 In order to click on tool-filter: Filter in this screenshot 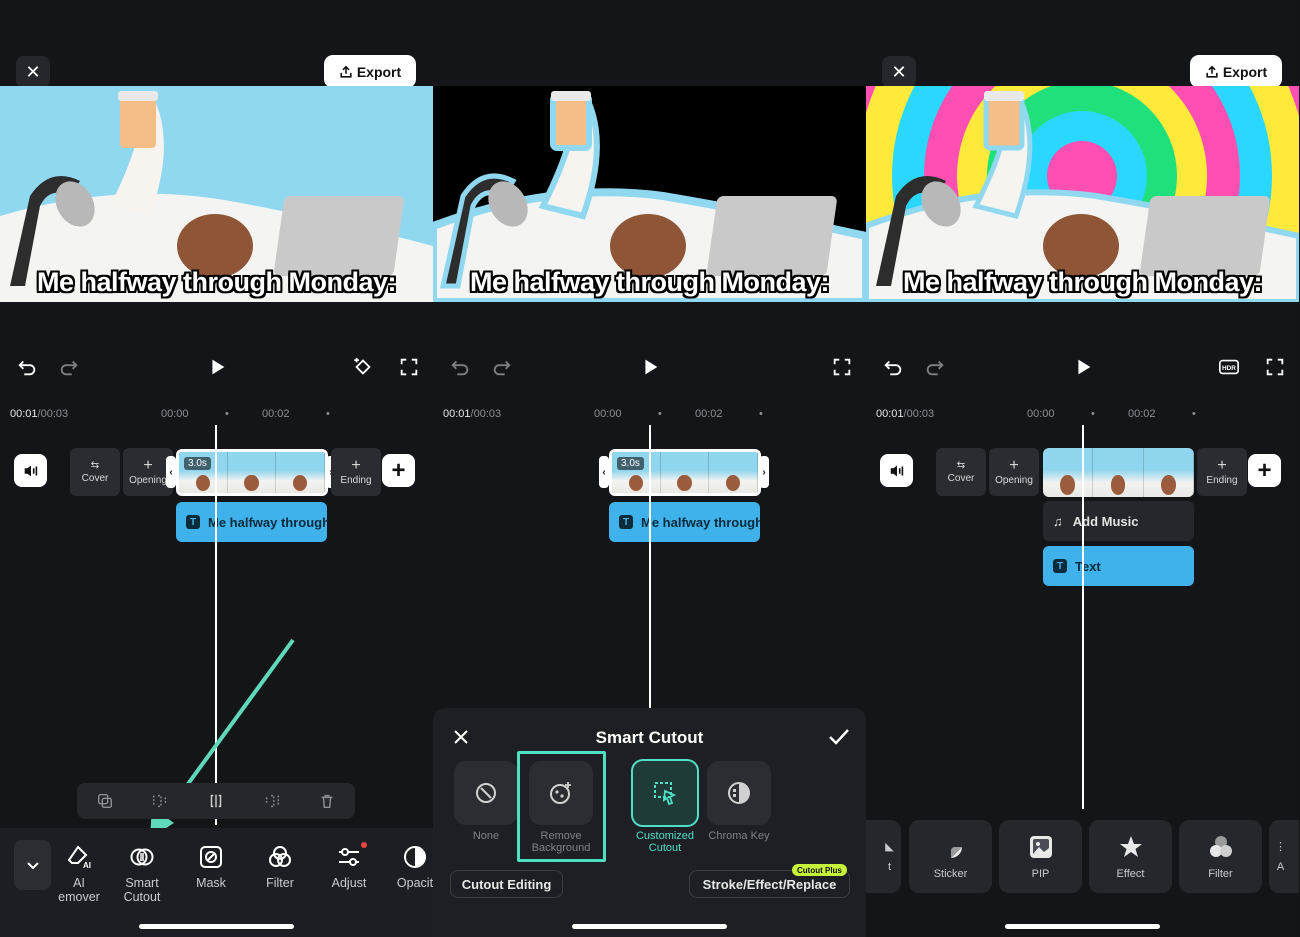, I will do `click(280, 867)`.